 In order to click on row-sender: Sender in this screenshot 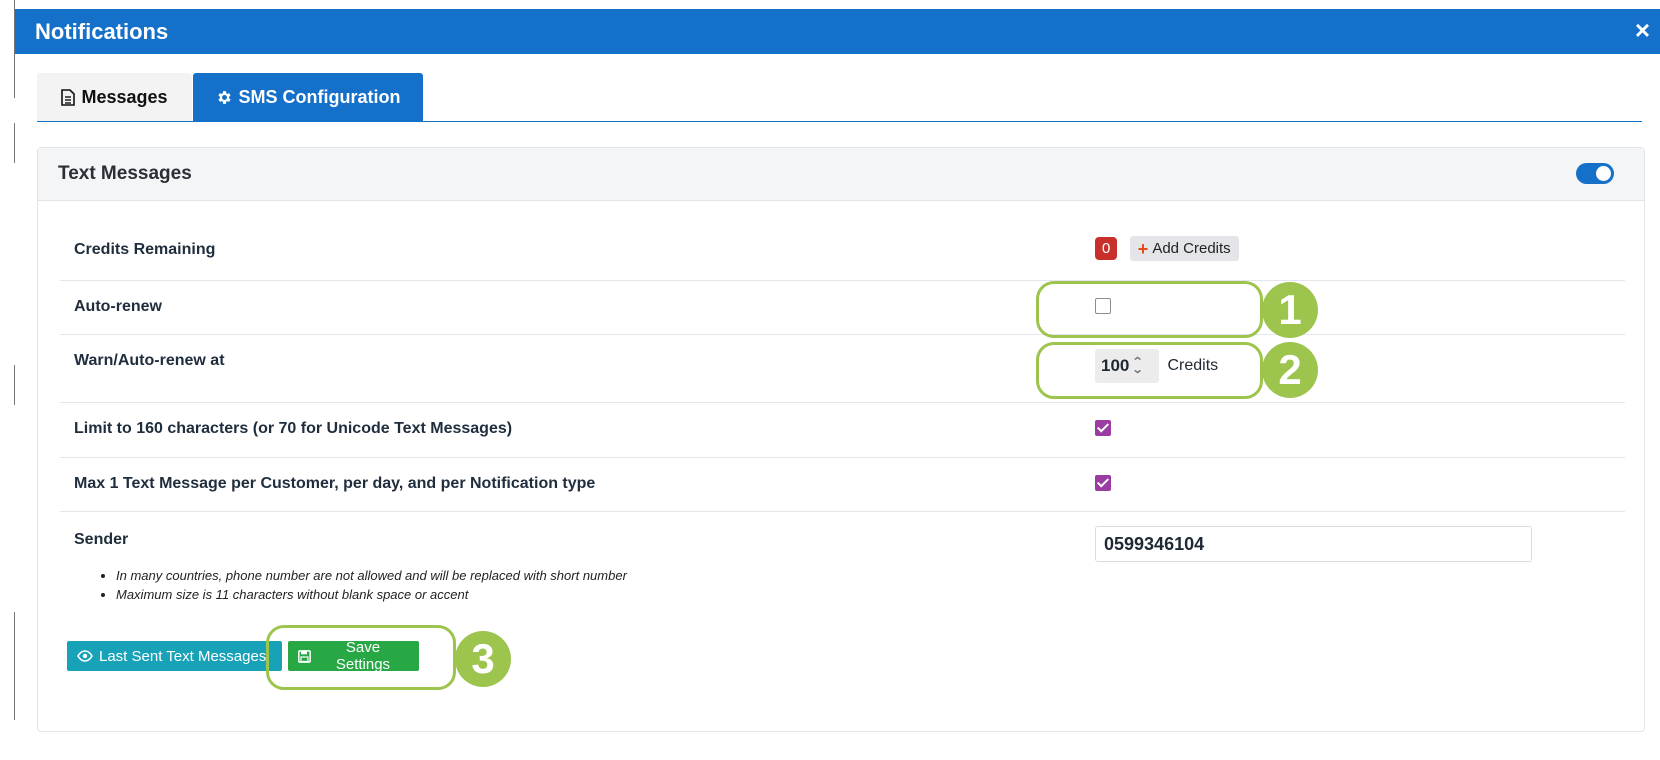, I will do `click(842, 541)`.